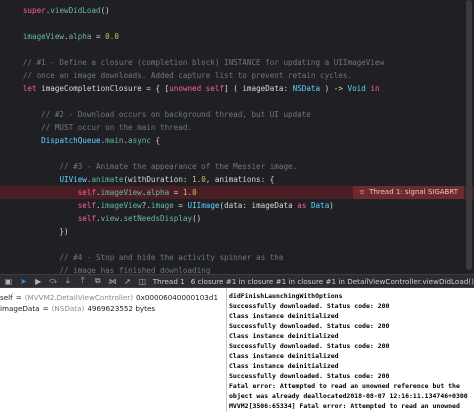 The height and width of the screenshot is (412, 474). I want to click on variable-type: (MVVM2.DetailViewController), so click(79, 297).